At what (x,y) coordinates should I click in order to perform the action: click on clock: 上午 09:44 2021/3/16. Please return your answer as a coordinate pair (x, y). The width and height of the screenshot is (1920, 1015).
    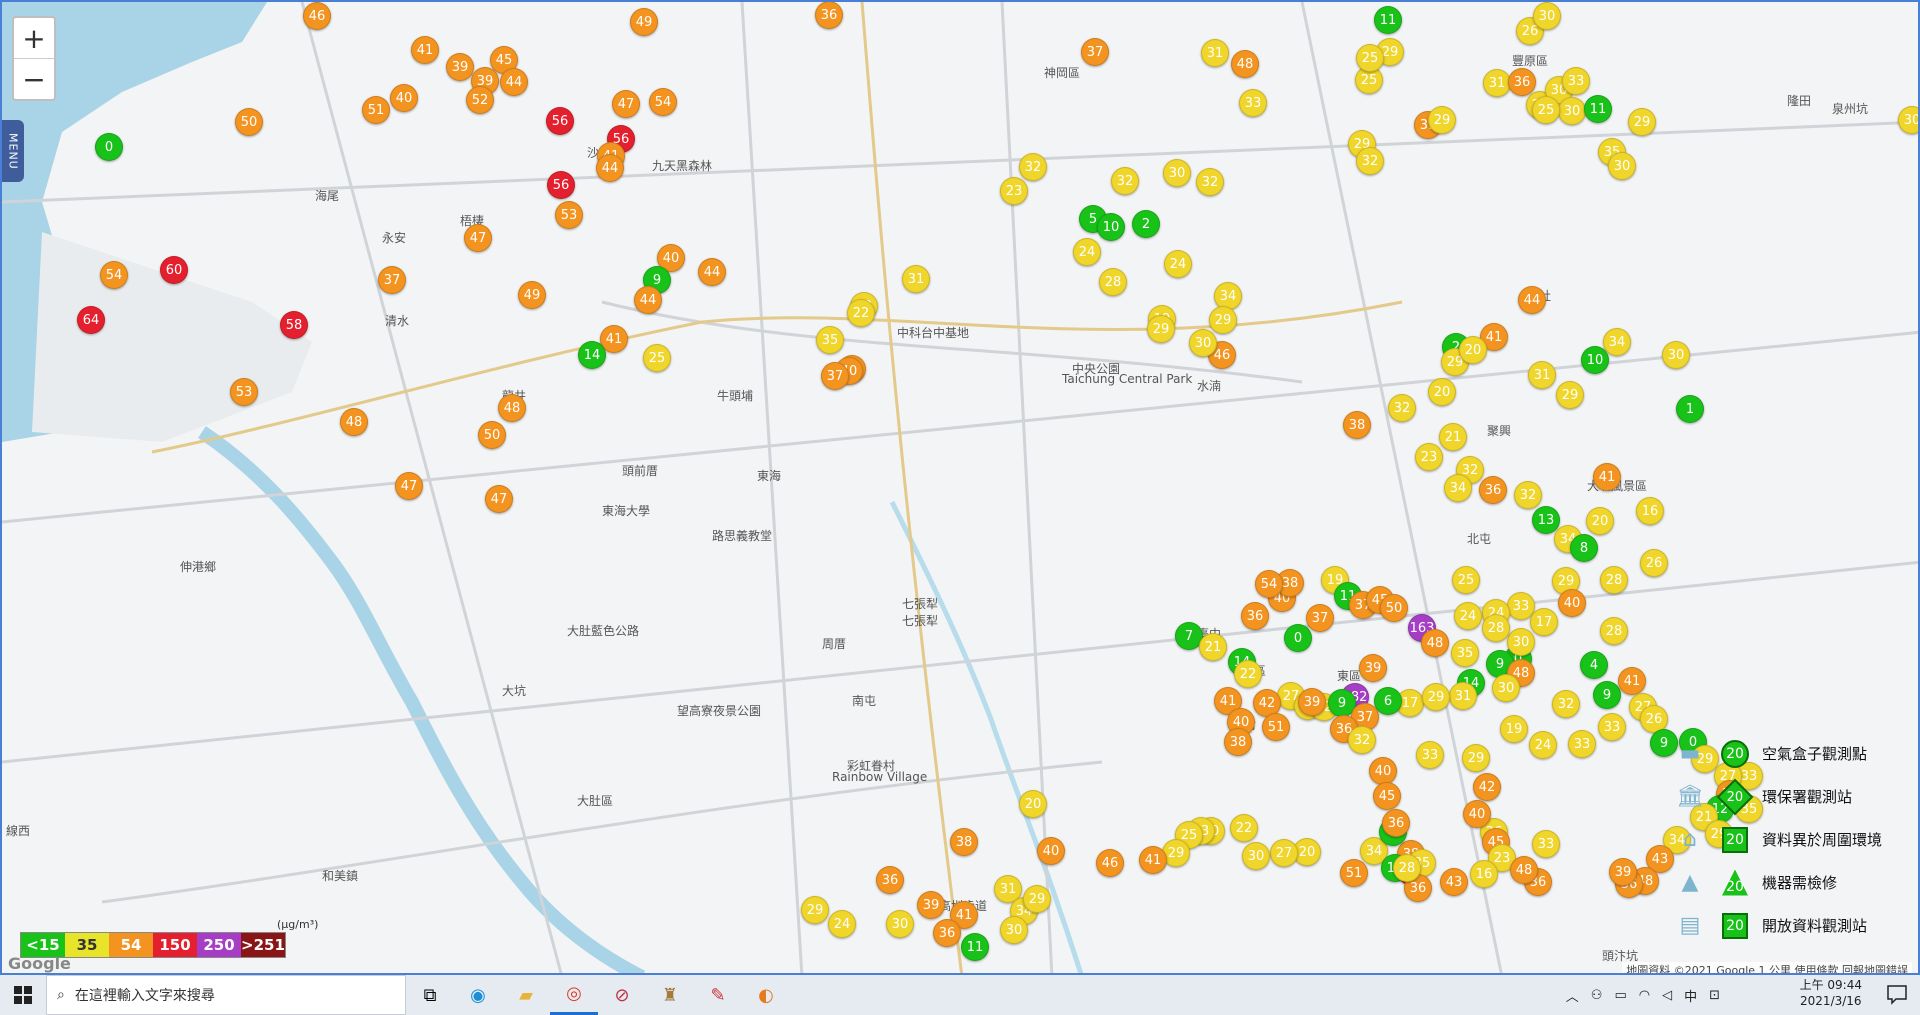
    Looking at the image, I should click on (1831, 993).